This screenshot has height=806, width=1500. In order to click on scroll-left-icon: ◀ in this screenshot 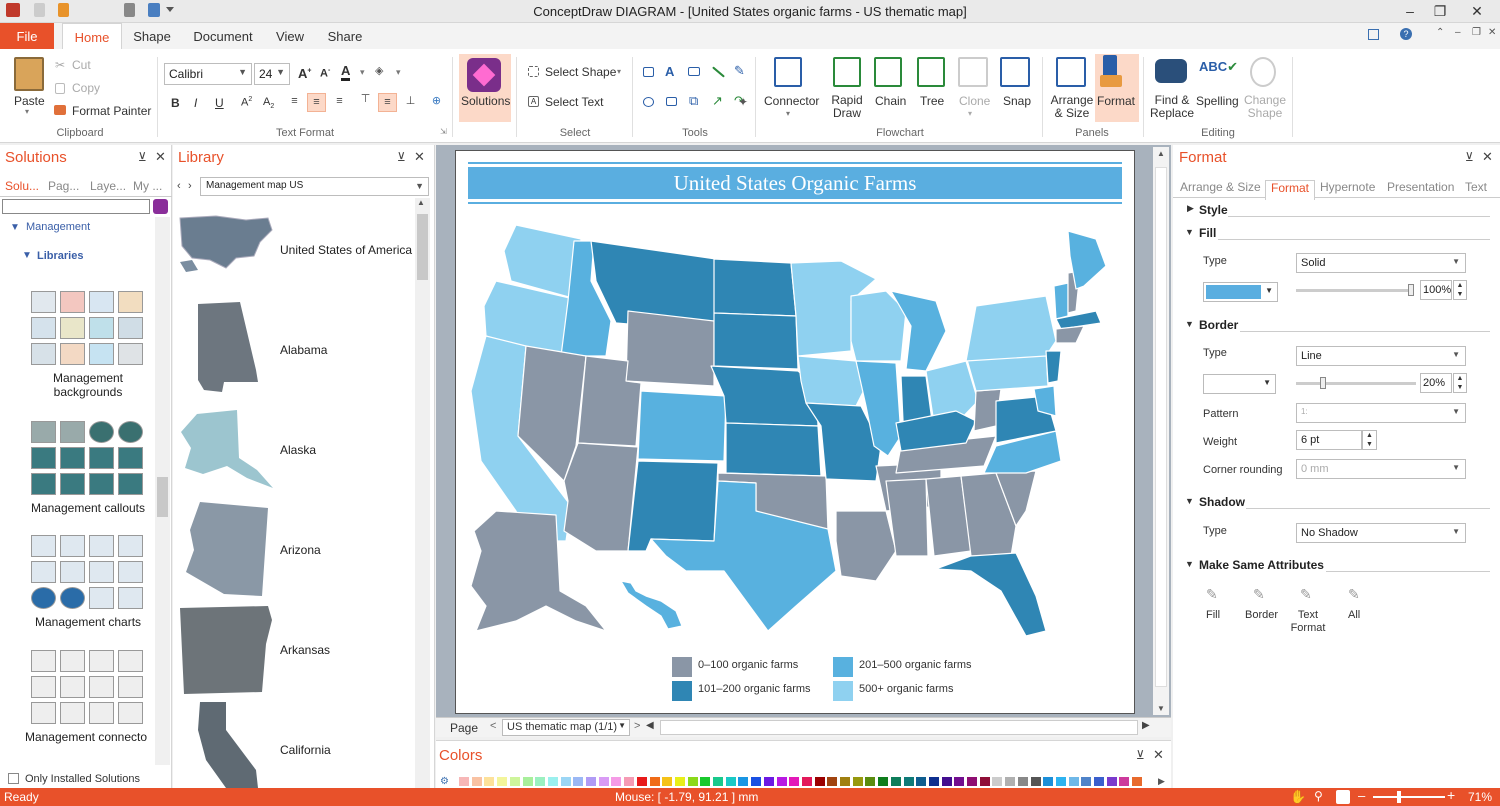, I will do `click(650, 725)`.